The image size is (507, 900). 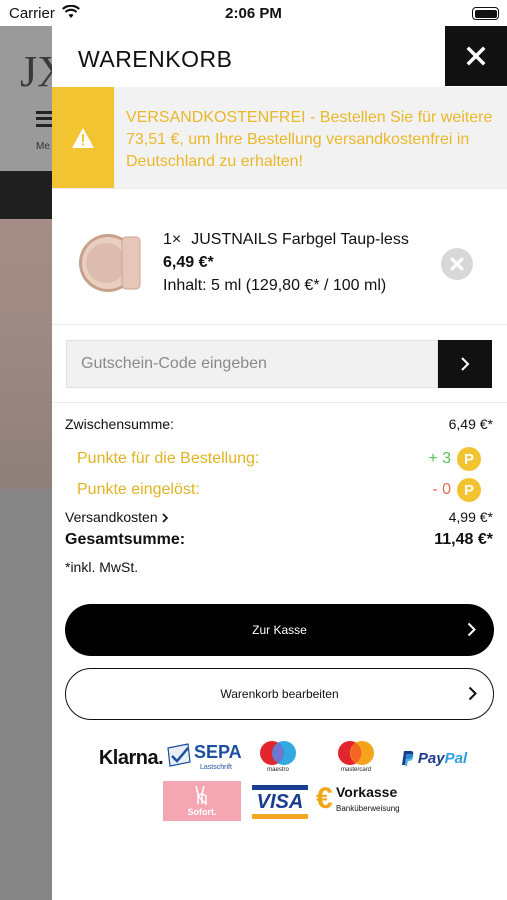 I want to click on maestro-logo: maestro, so click(x=278, y=758).